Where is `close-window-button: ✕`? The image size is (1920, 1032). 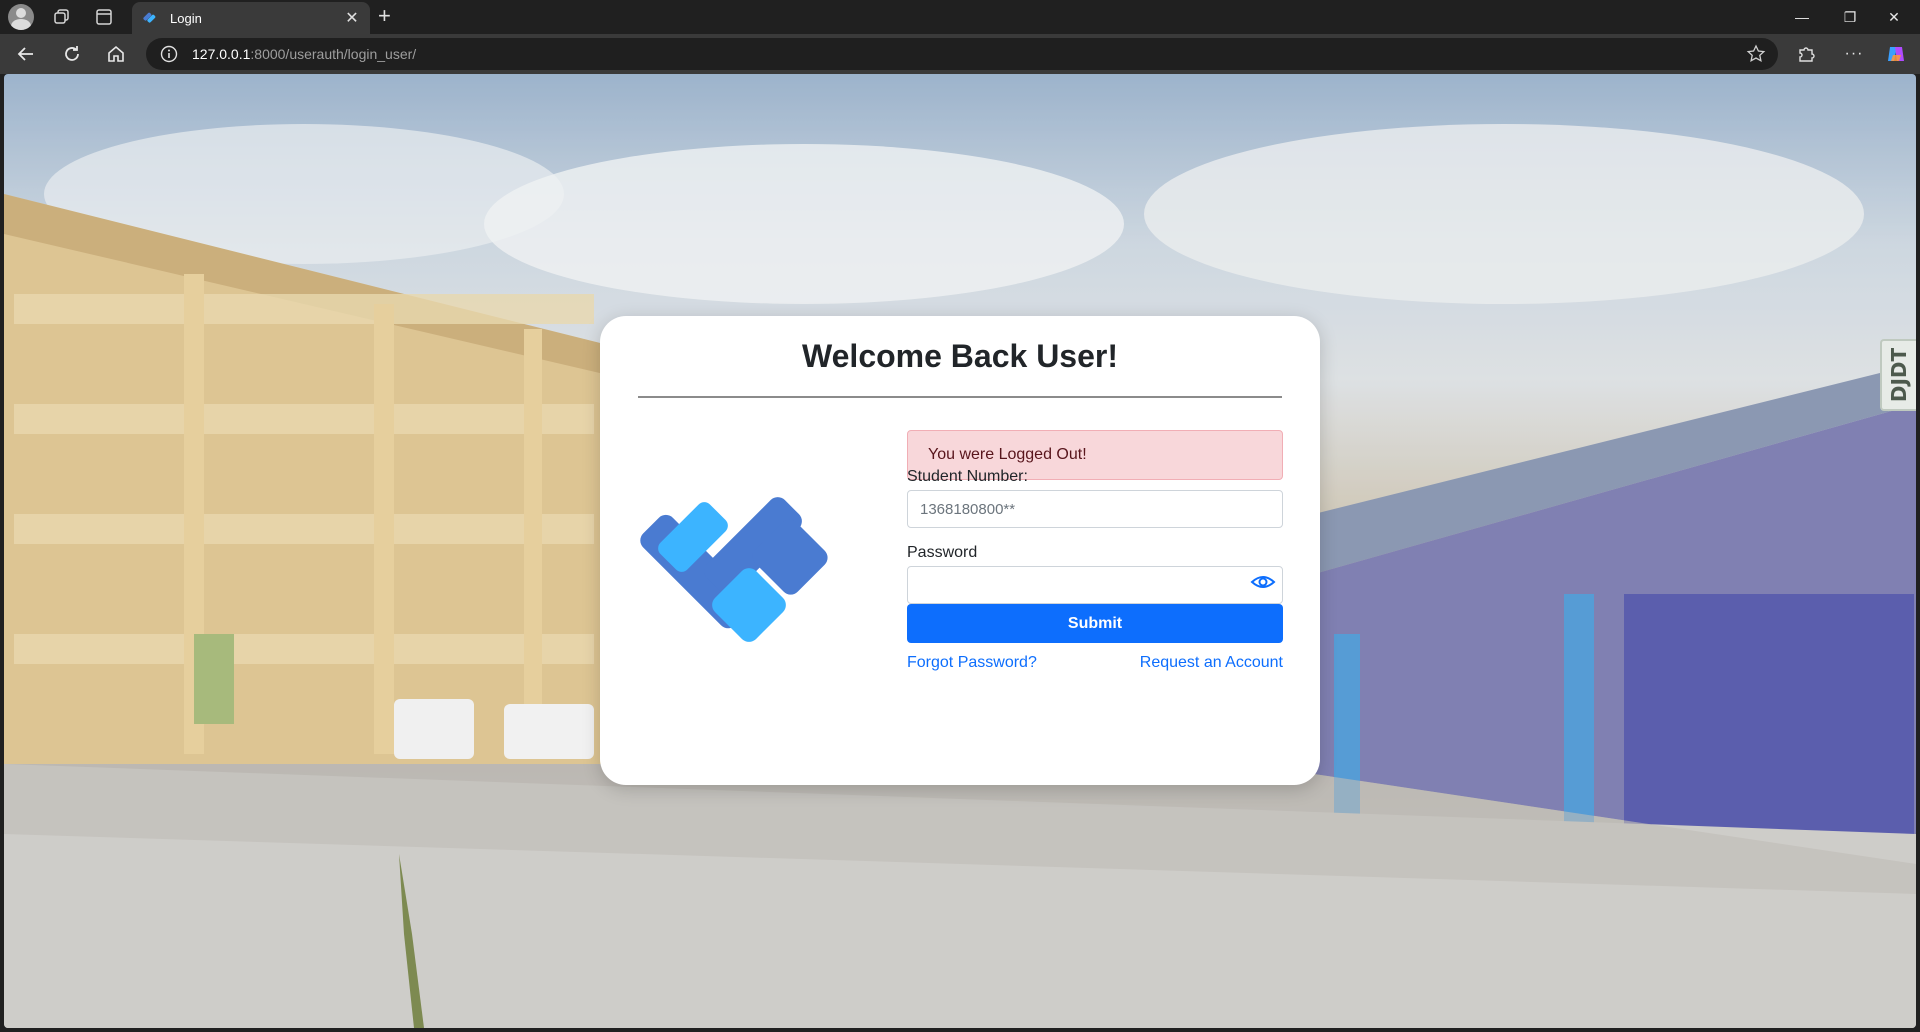 close-window-button: ✕ is located at coordinates (1894, 17).